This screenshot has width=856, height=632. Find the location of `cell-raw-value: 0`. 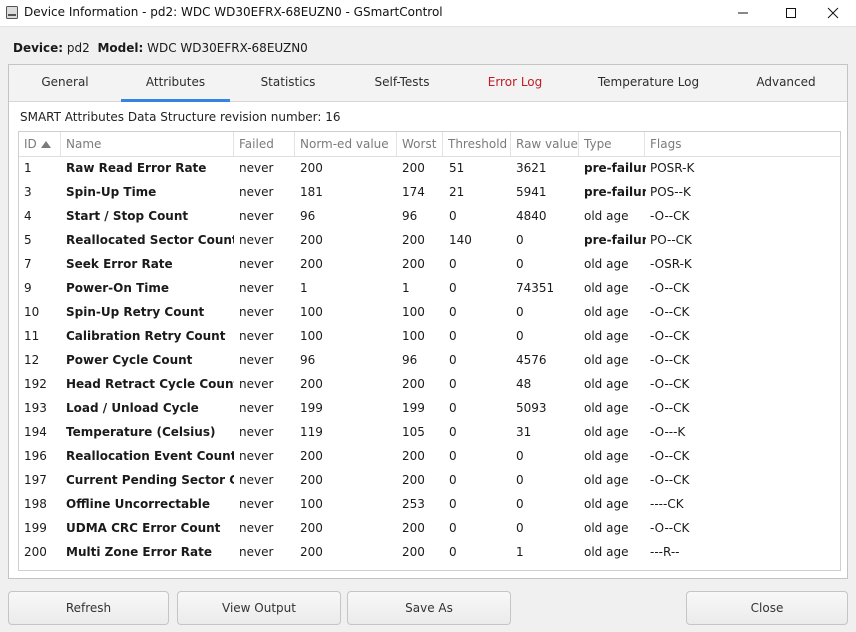

cell-raw-value: 0 is located at coordinates (520, 456).